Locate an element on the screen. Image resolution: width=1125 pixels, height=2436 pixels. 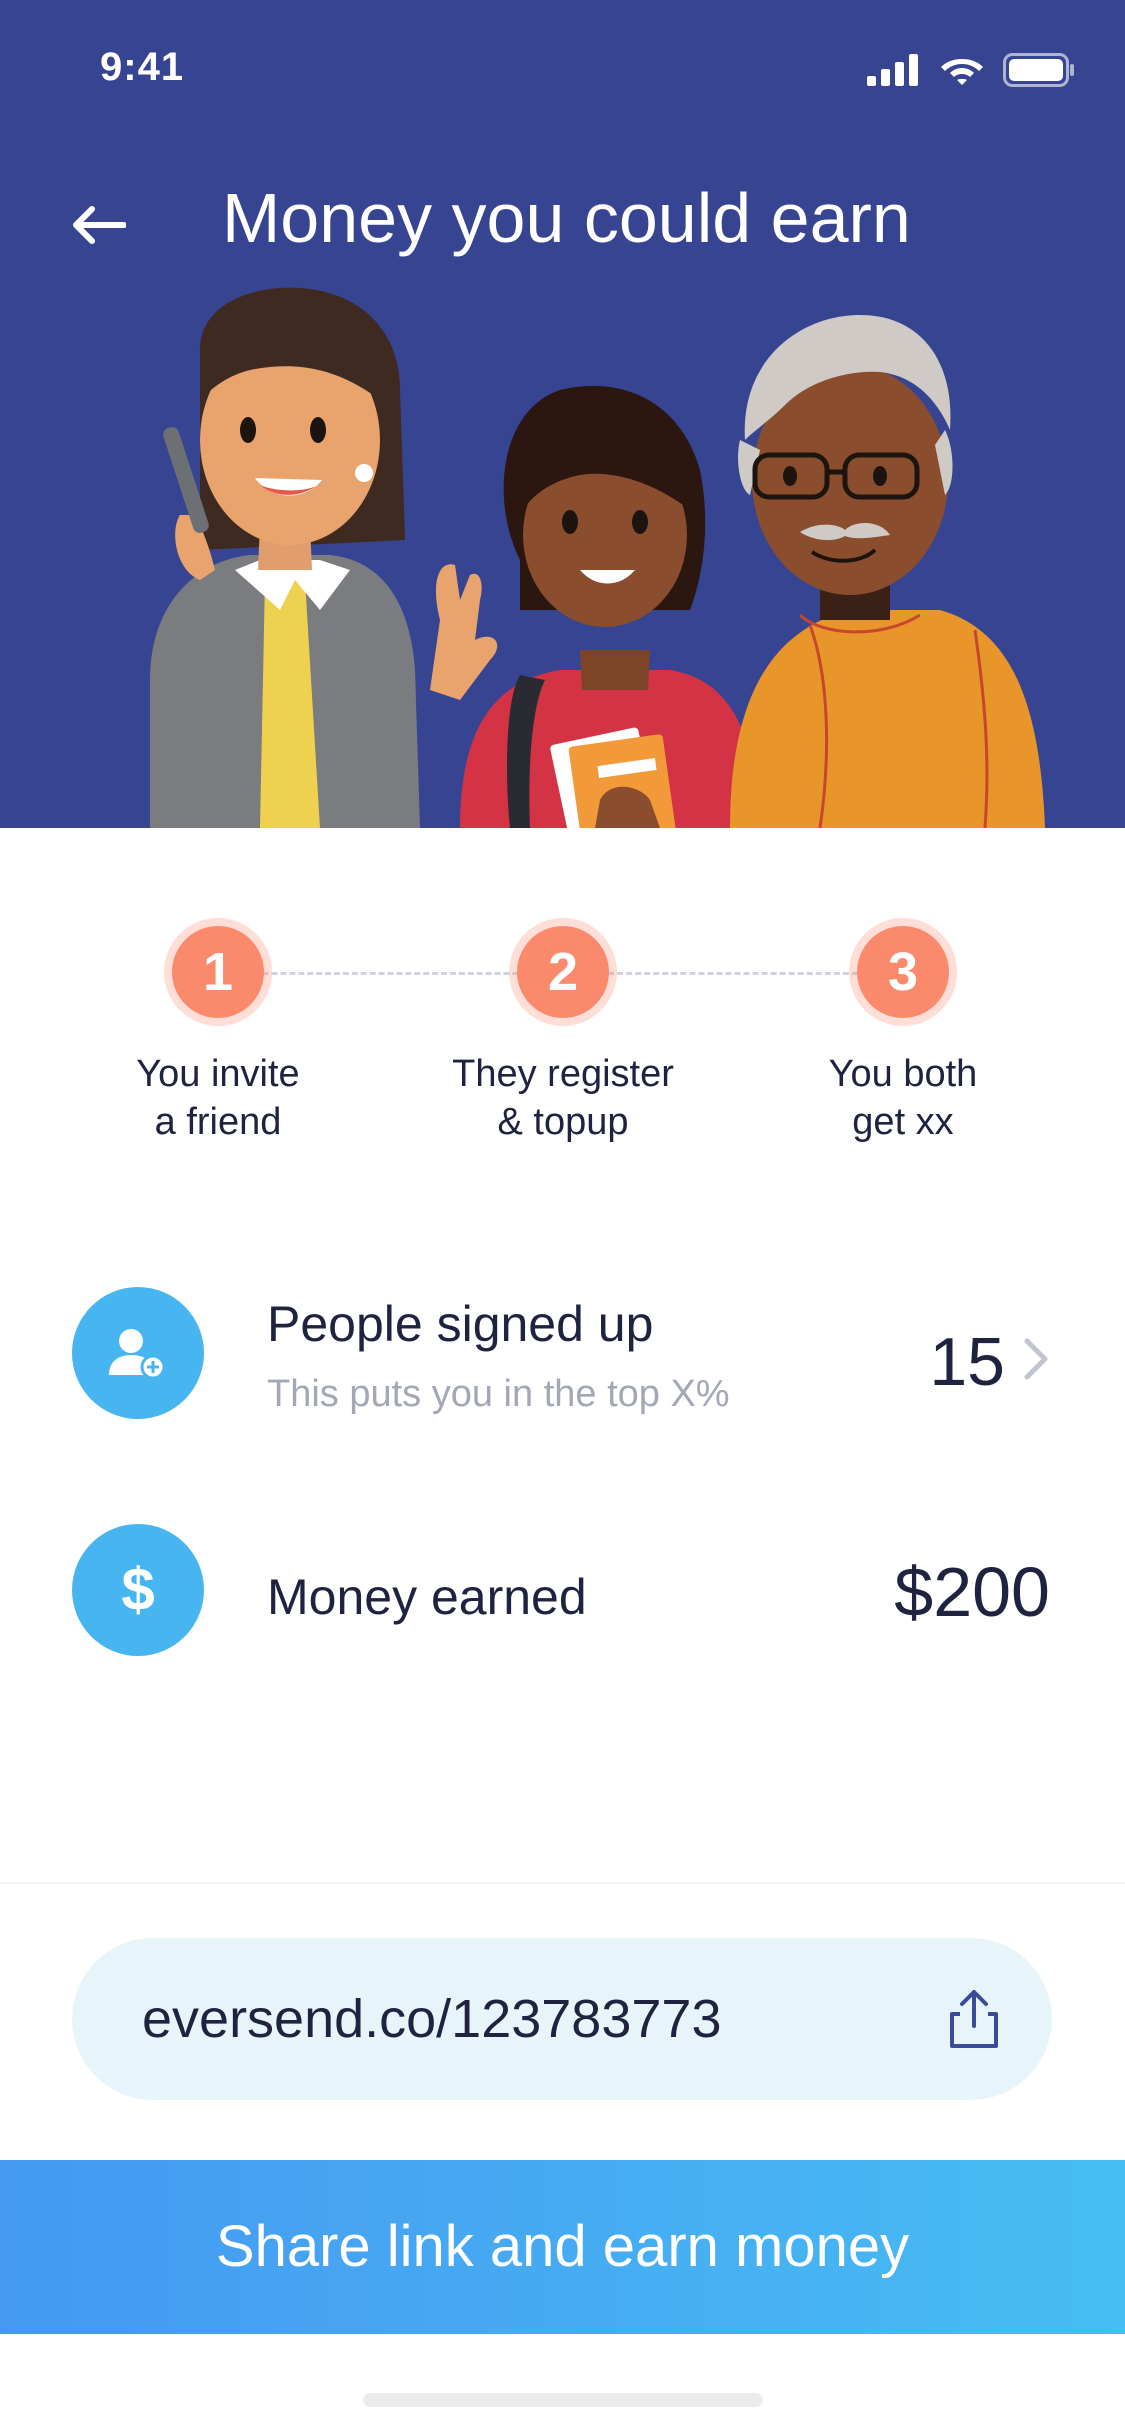
status-time: 9:41 is located at coordinates (142, 67).